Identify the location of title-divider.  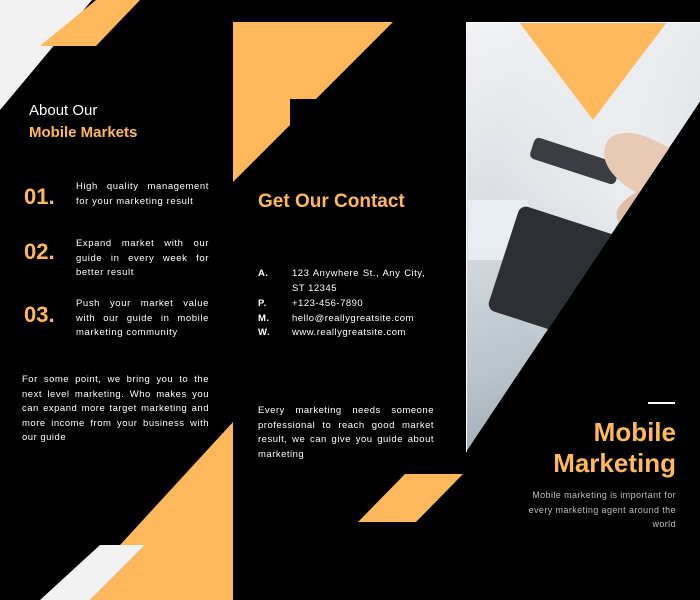
(661, 403).